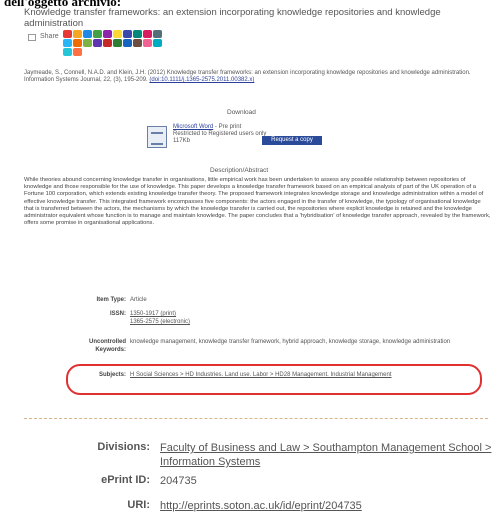  Describe the element at coordinates (125, 480) in the screenshot. I see `eprint-id-label: ePrint ID:` at that location.